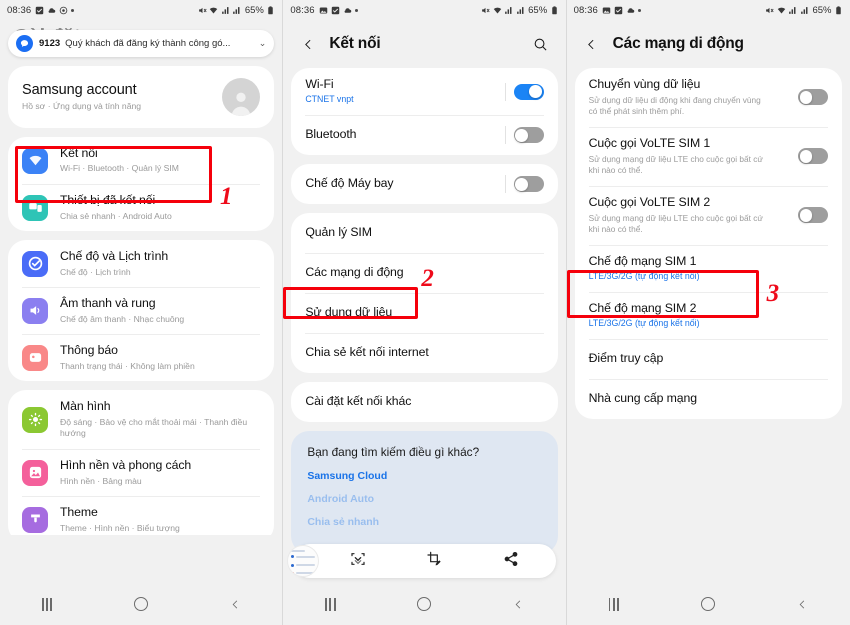 The height and width of the screenshot is (625, 850). I want to click on list-item-access-point-names: Điểm truy cập, so click(708, 359).